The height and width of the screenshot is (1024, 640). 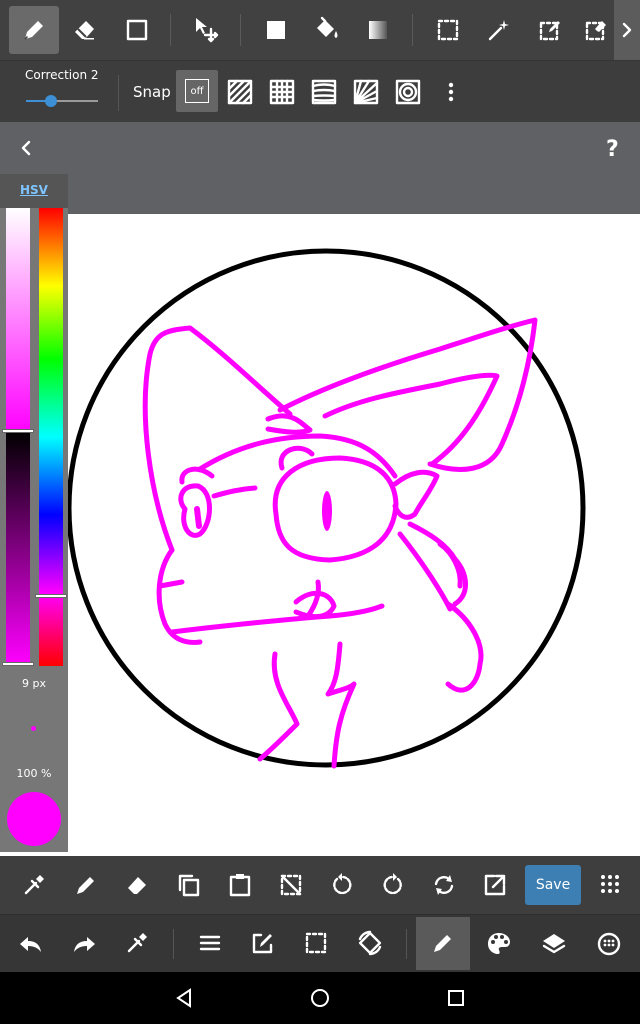 What do you see at coordinates (62, 75) in the screenshot?
I see `brush-name-label: Correction 2` at bounding box center [62, 75].